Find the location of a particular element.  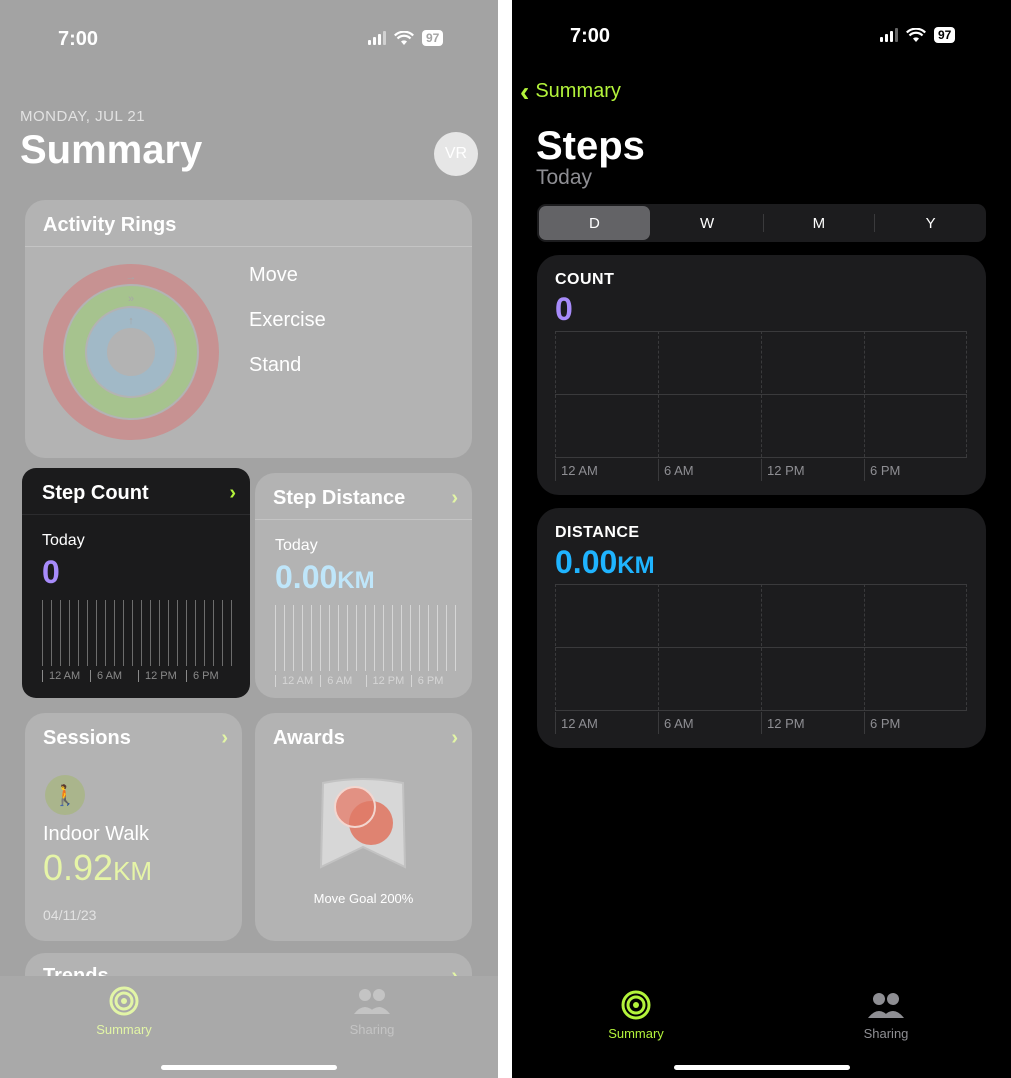

tab-bar: Summary Sharing is located at coordinates (249, 1027).